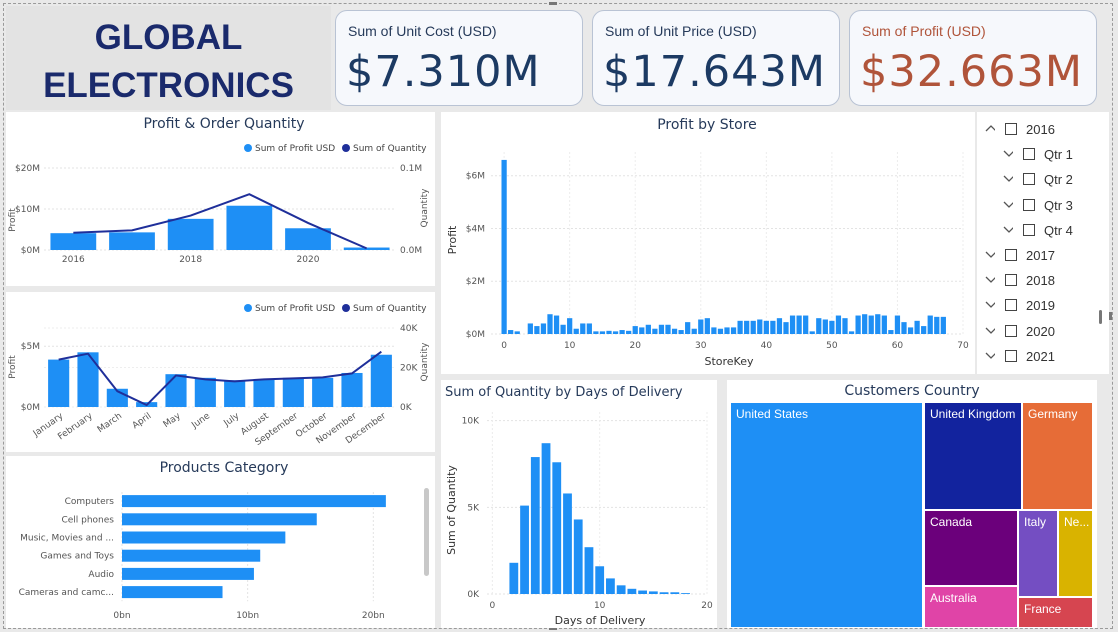  Describe the element at coordinates (88, 379) in the screenshot. I see `bar-February` at that location.